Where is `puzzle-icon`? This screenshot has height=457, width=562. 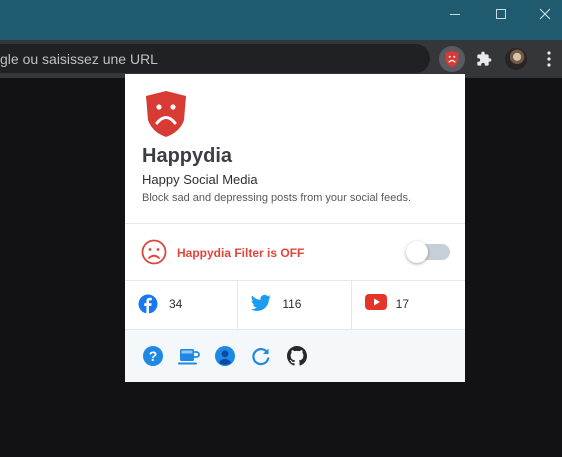
puzzle-icon is located at coordinates (484, 59).